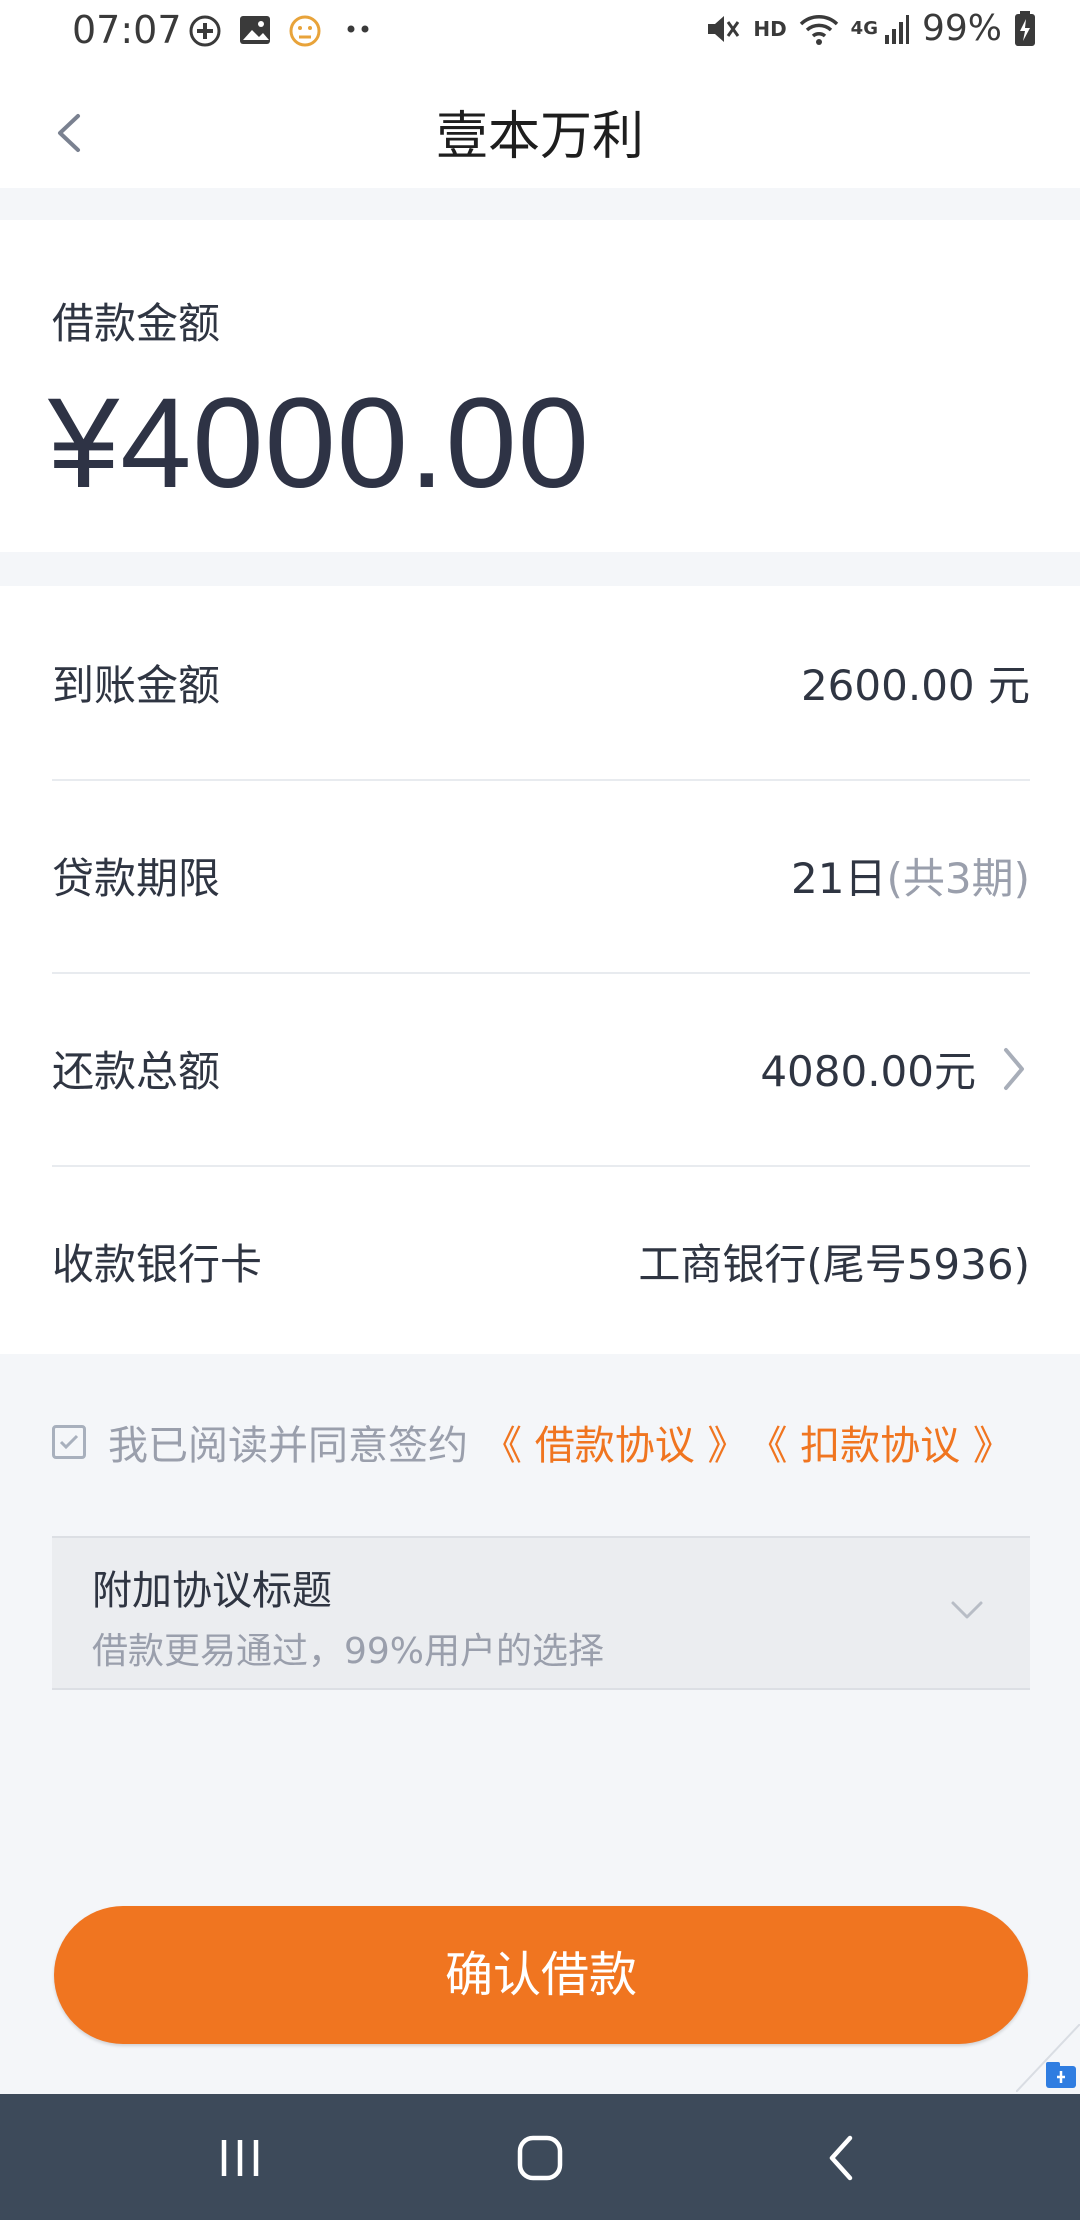  I want to click on detail-row-total-repayment: 还款总额 4080.00元, so click(541, 1069).